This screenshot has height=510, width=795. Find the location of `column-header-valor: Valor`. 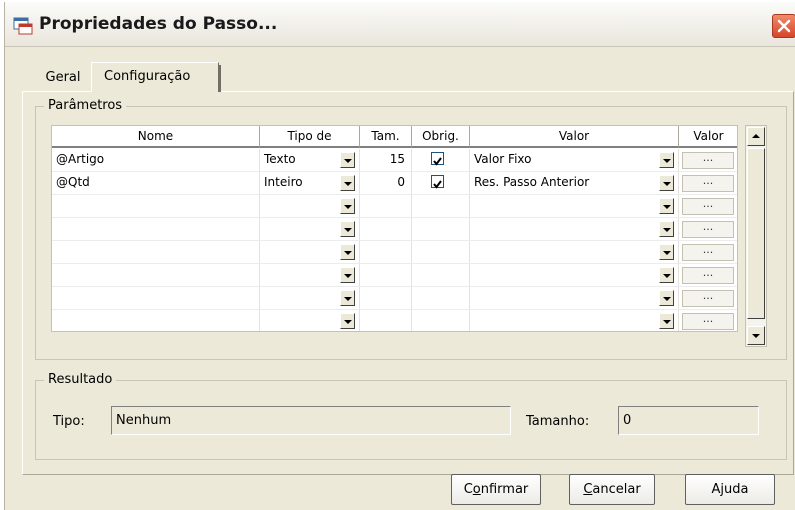

column-header-valor: Valor is located at coordinates (574, 137).